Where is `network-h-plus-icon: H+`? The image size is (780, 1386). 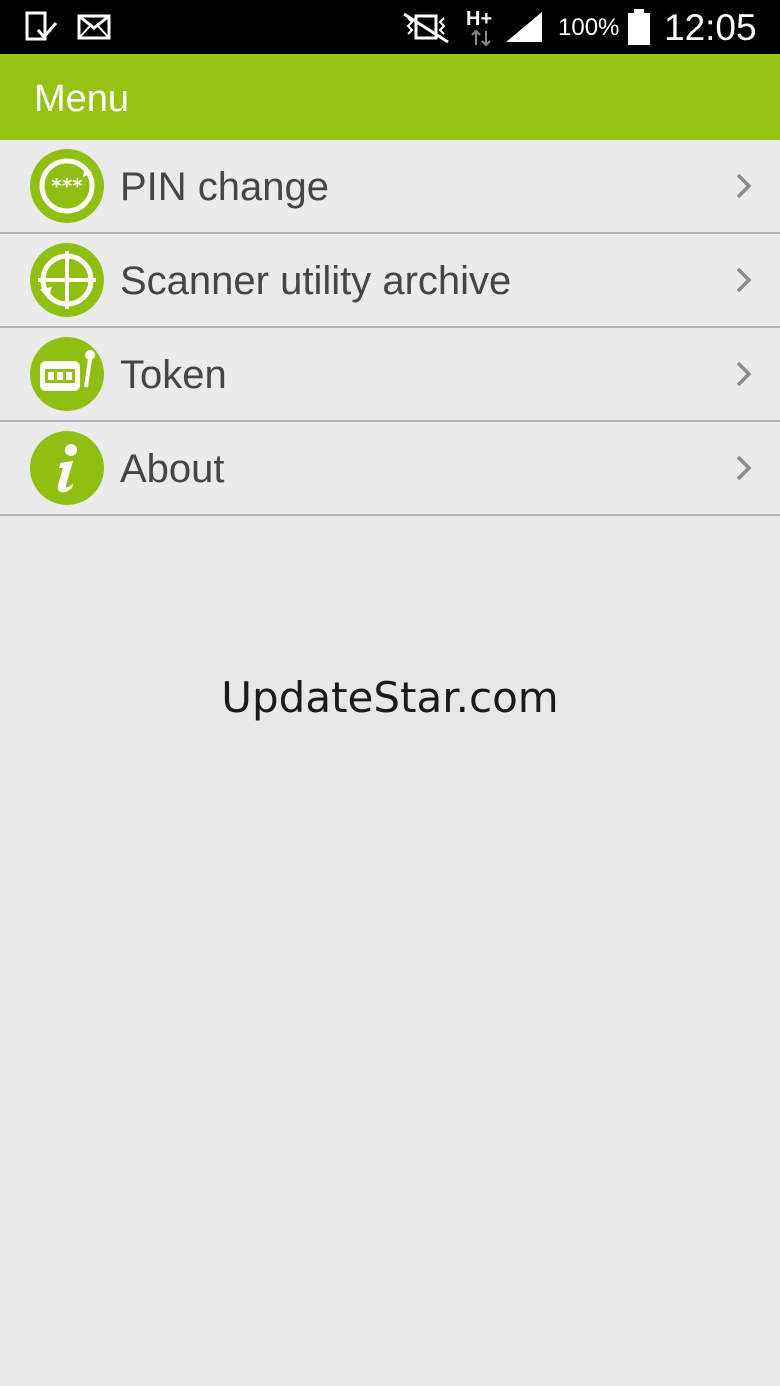 network-h-plus-icon: H+ is located at coordinates (481, 27).